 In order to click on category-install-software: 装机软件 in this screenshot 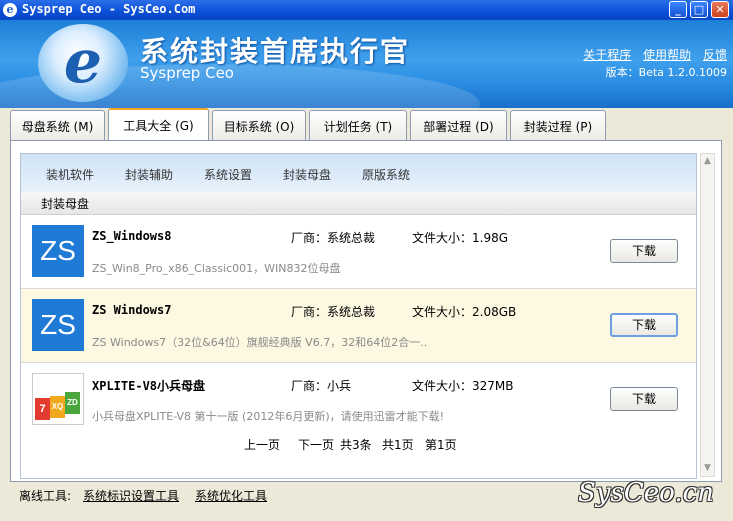, I will do `click(70, 174)`.